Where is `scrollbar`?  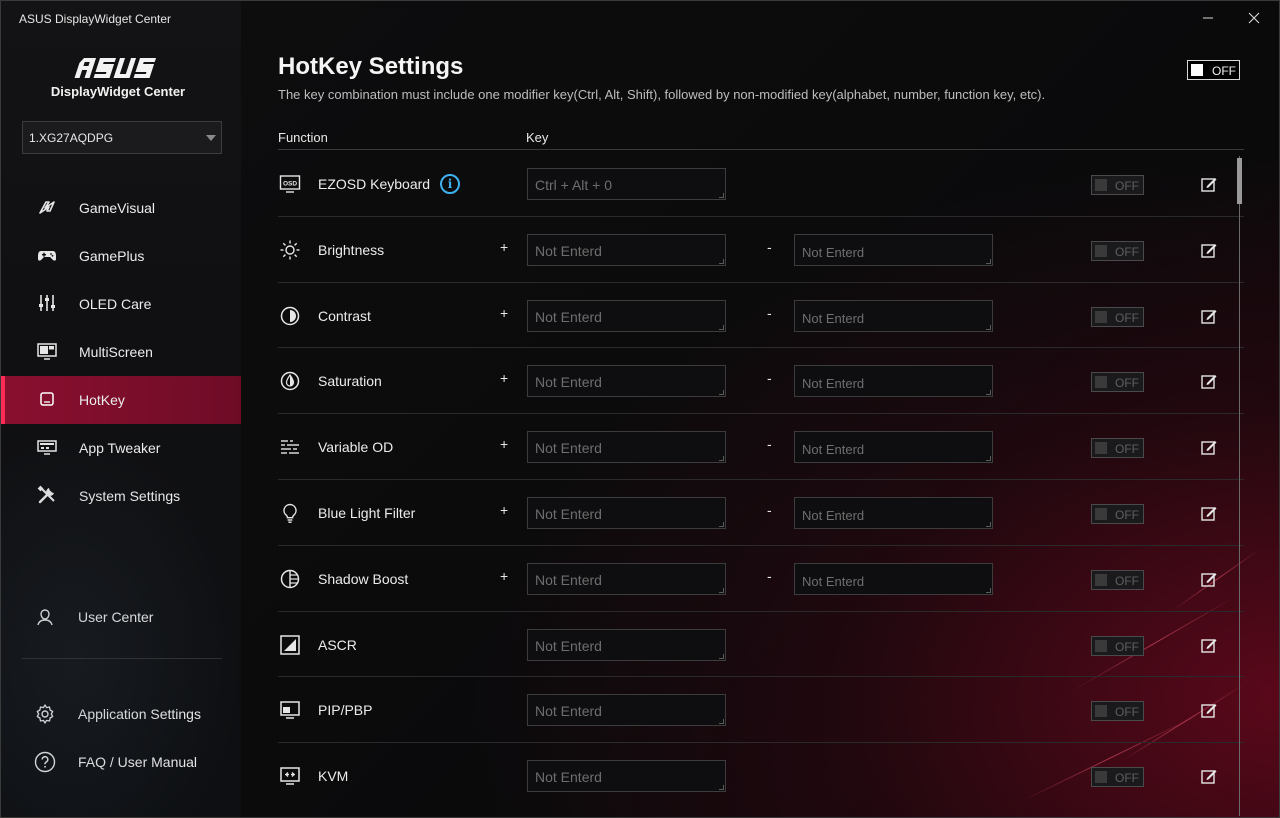 scrollbar is located at coordinates (1240, 486).